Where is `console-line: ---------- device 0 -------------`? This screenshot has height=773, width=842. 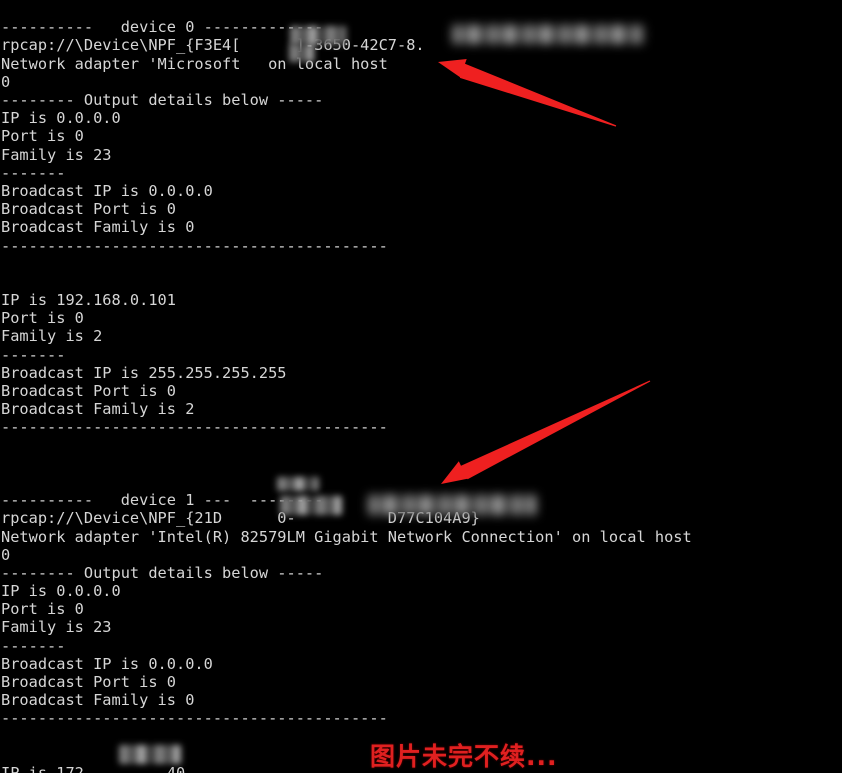
console-line: ---------- device 0 ------------- is located at coordinates (162, 27).